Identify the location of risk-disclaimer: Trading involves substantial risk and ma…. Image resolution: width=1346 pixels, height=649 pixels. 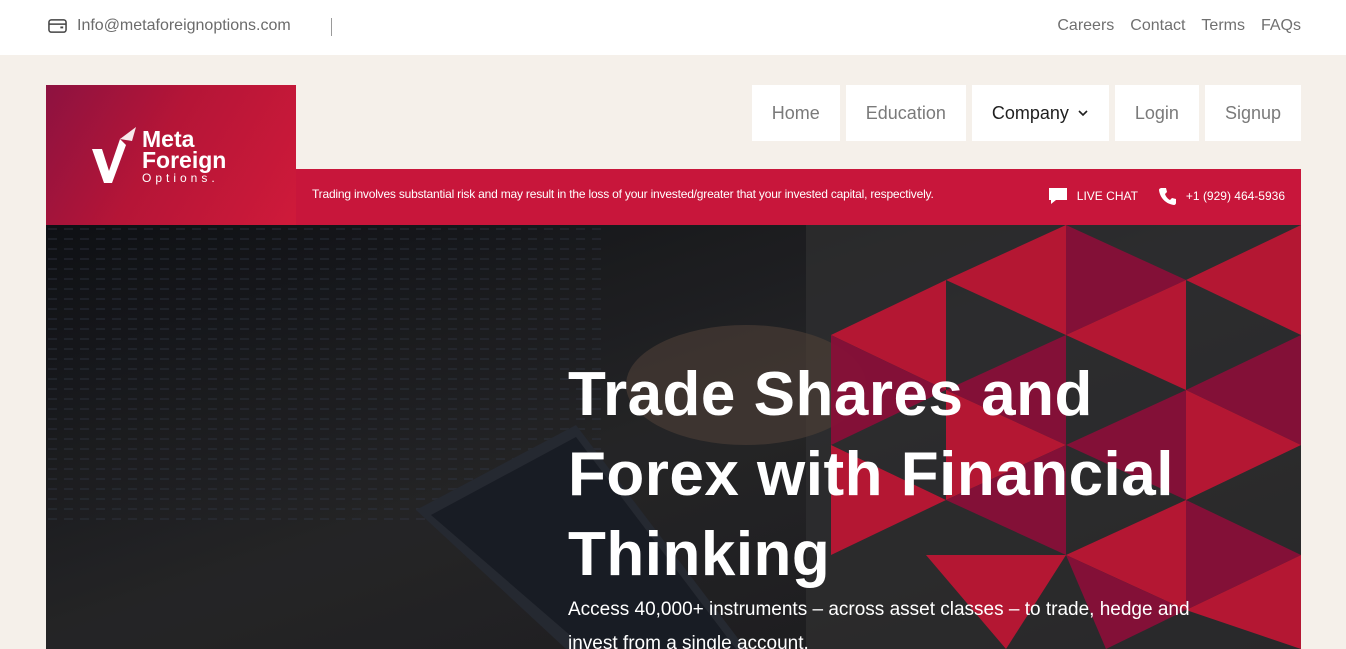
(623, 194).